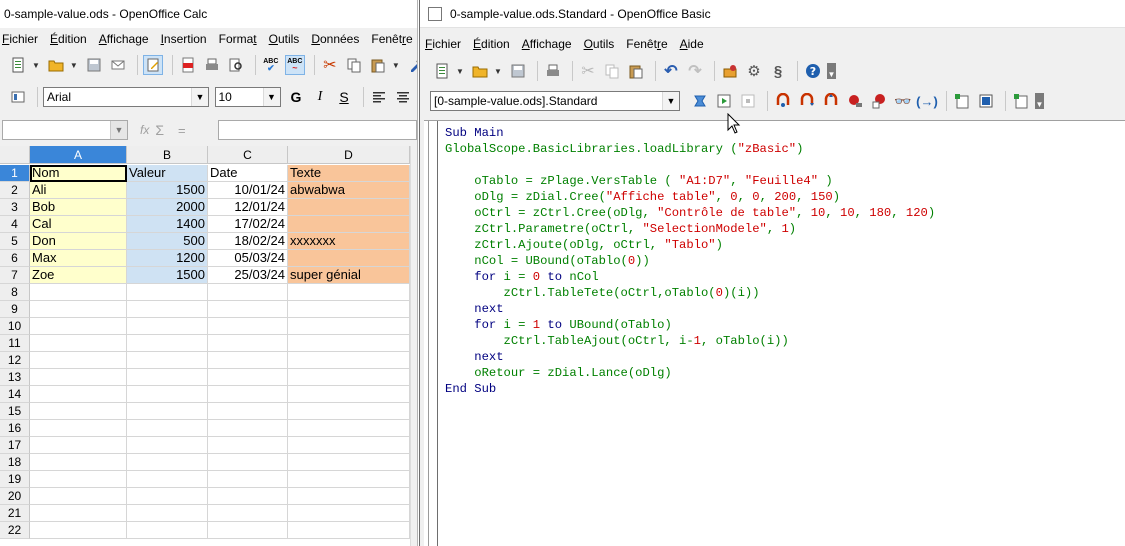 The width and height of the screenshot is (1125, 546). What do you see at coordinates (378, 65) in the screenshot?
I see `paste-icon` at bounding box center [378, 65].